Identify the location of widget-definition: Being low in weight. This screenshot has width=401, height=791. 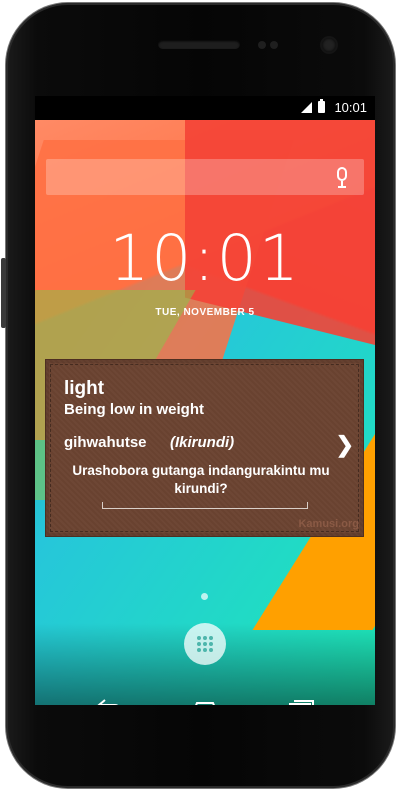
(134, 409).